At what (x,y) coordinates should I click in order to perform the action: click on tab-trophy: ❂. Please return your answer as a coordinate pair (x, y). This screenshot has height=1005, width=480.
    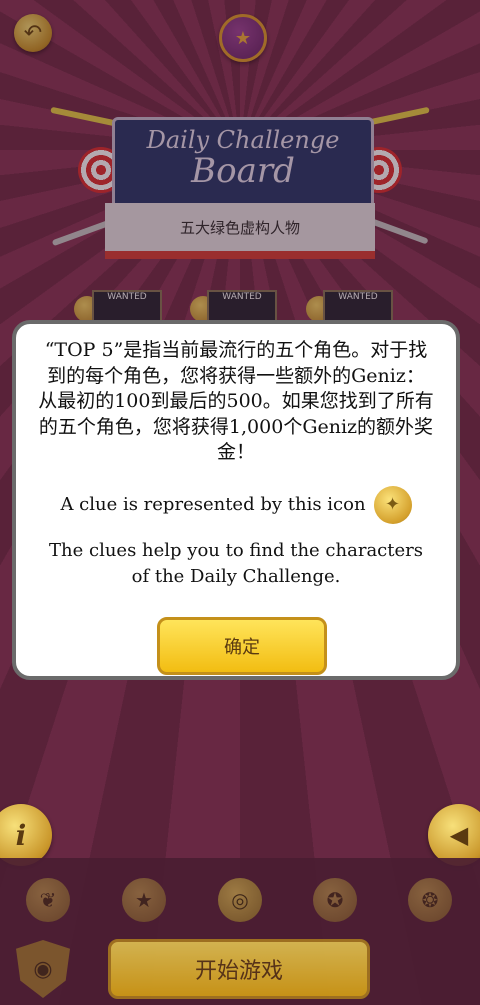
    Looking at the image, I should click on (430, 900).